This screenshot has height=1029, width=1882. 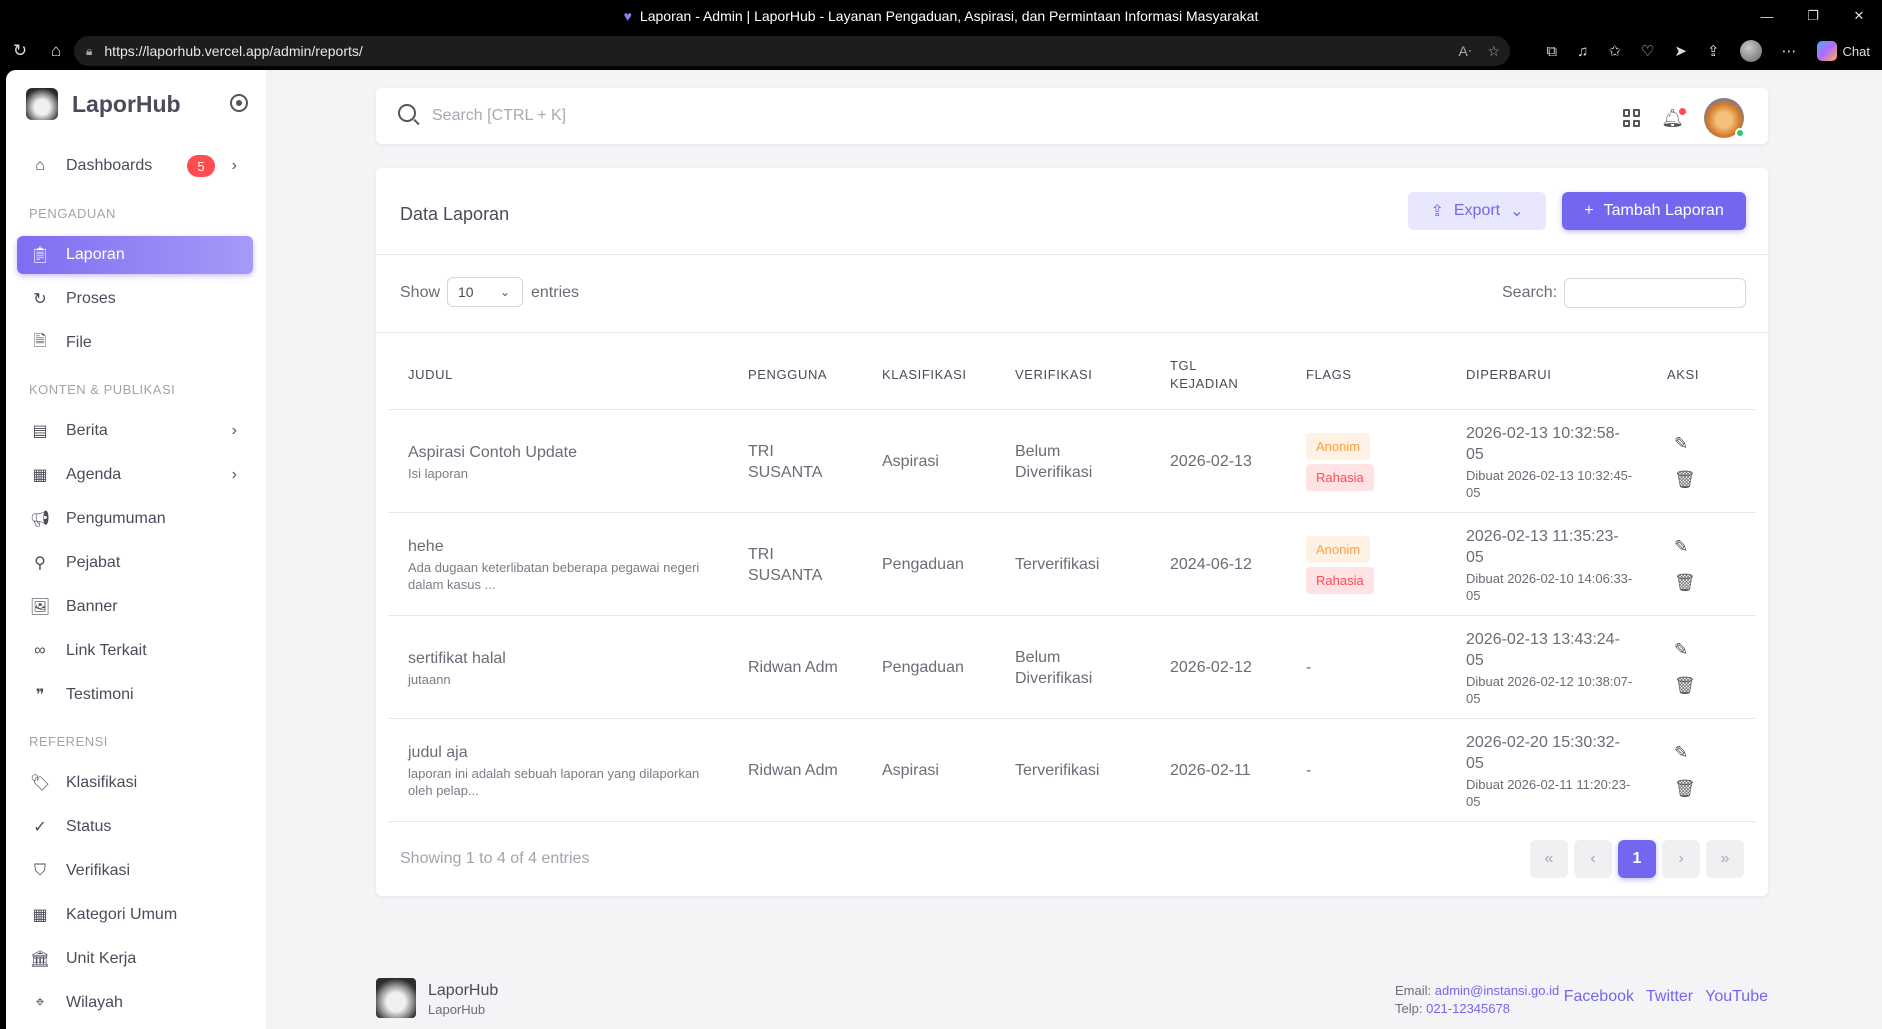 I want to click on phone-link: 021-12345678, so click(x=1468, y=1008).